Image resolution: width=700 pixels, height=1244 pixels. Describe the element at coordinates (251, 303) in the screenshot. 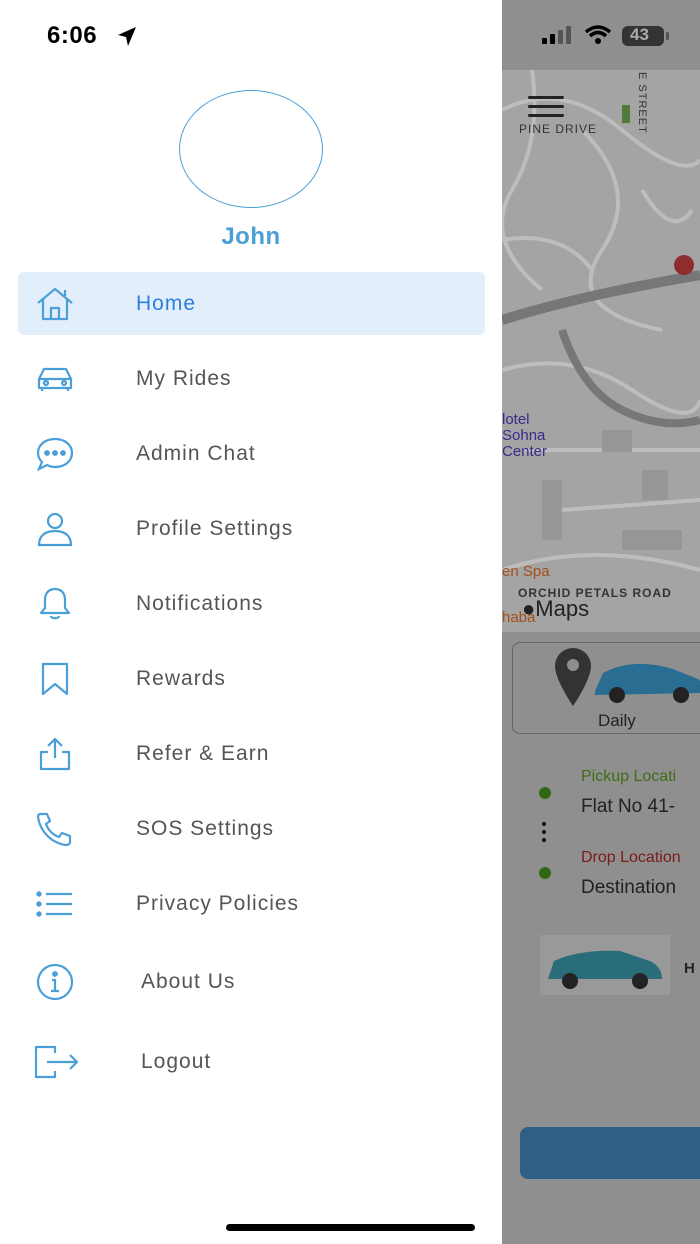

I see `menu-item-home: Home` at that location.